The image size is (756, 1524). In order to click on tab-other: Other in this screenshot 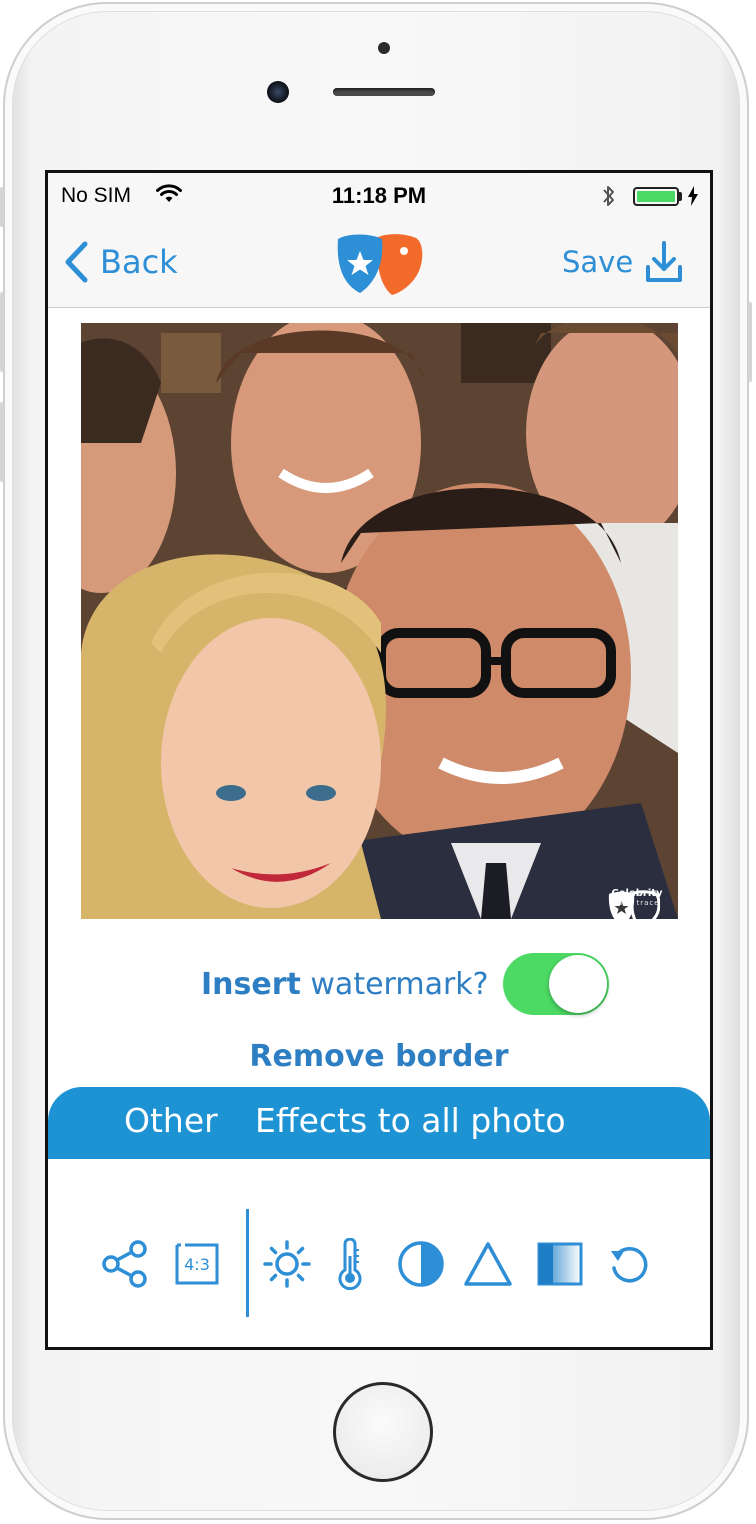, I will do `click(171, 1120)`.